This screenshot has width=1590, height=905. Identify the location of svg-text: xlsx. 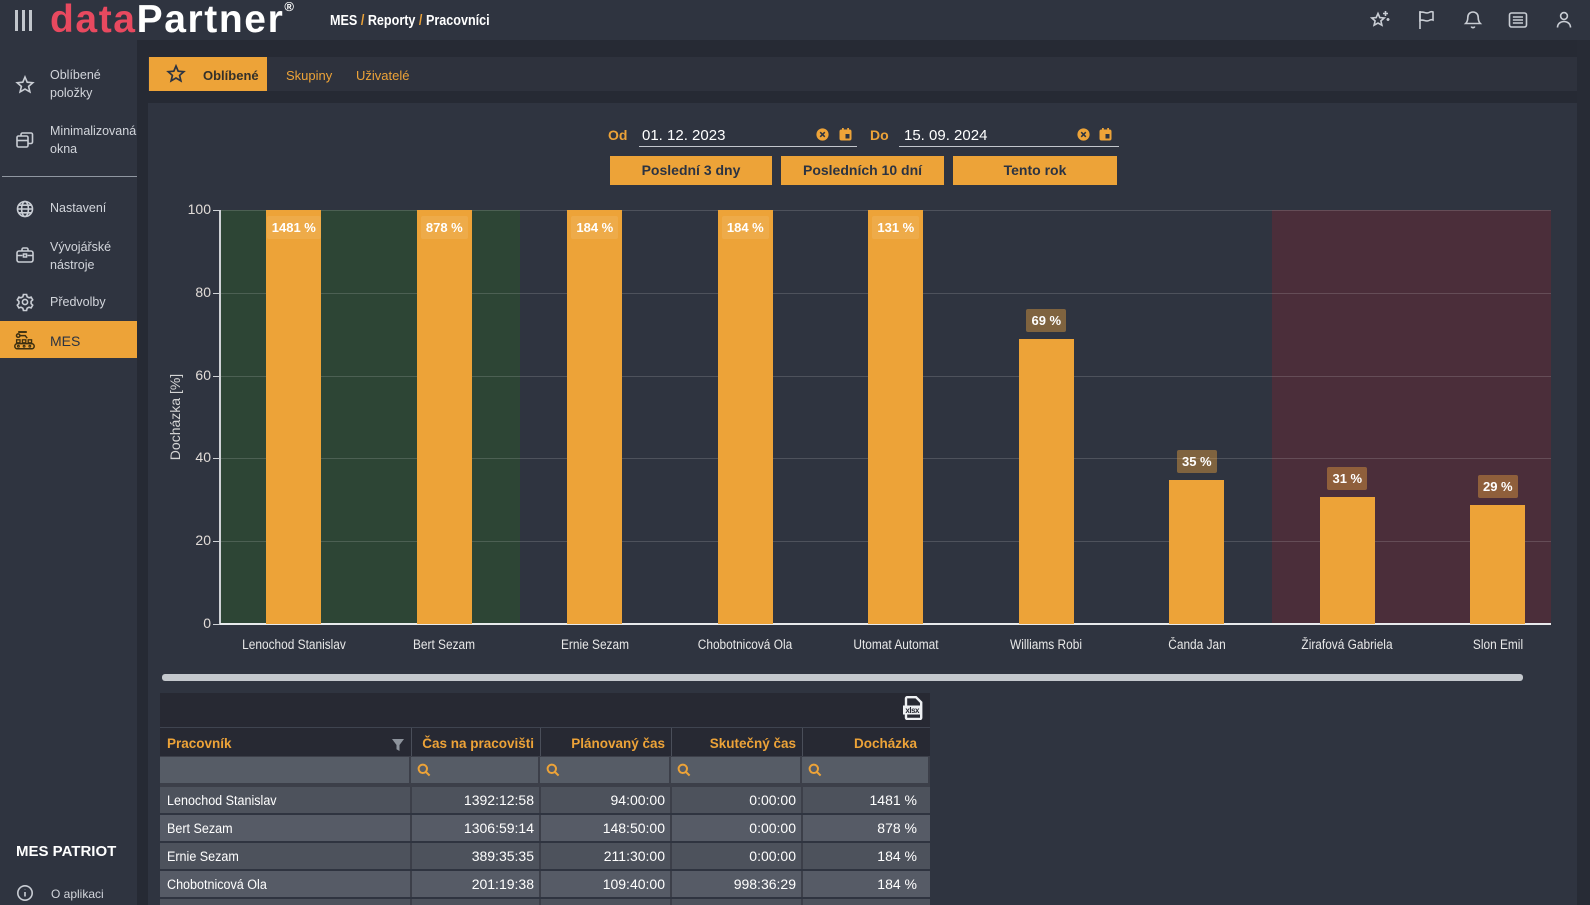
(912, 710).